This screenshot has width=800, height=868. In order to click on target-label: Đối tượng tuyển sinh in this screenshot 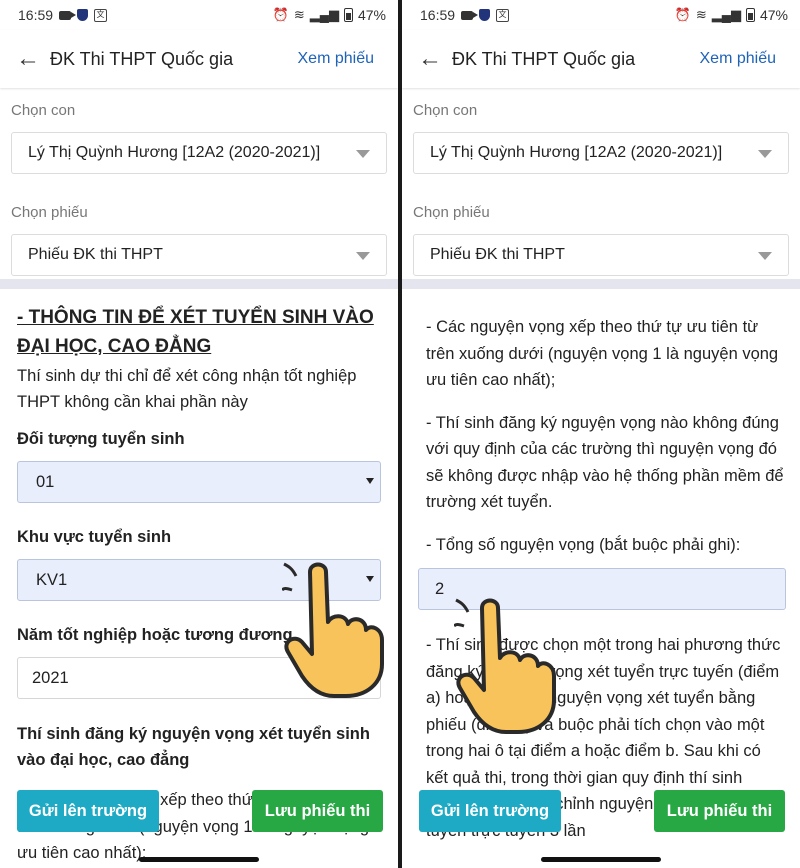, I will do `click(101, 439)`.